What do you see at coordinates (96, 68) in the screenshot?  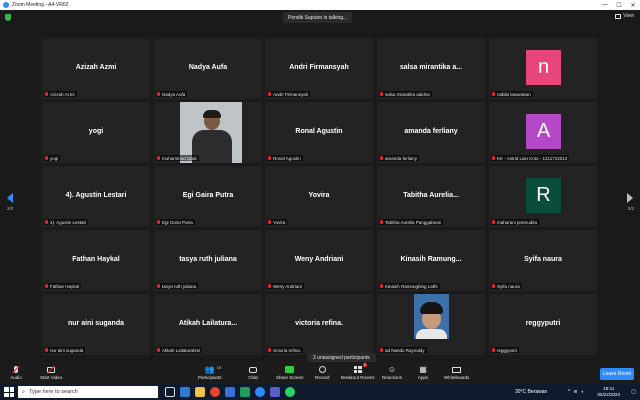 I see `participant-tile: Azizah Azmi Azizah Azmi` at bounding box center [96, 68].